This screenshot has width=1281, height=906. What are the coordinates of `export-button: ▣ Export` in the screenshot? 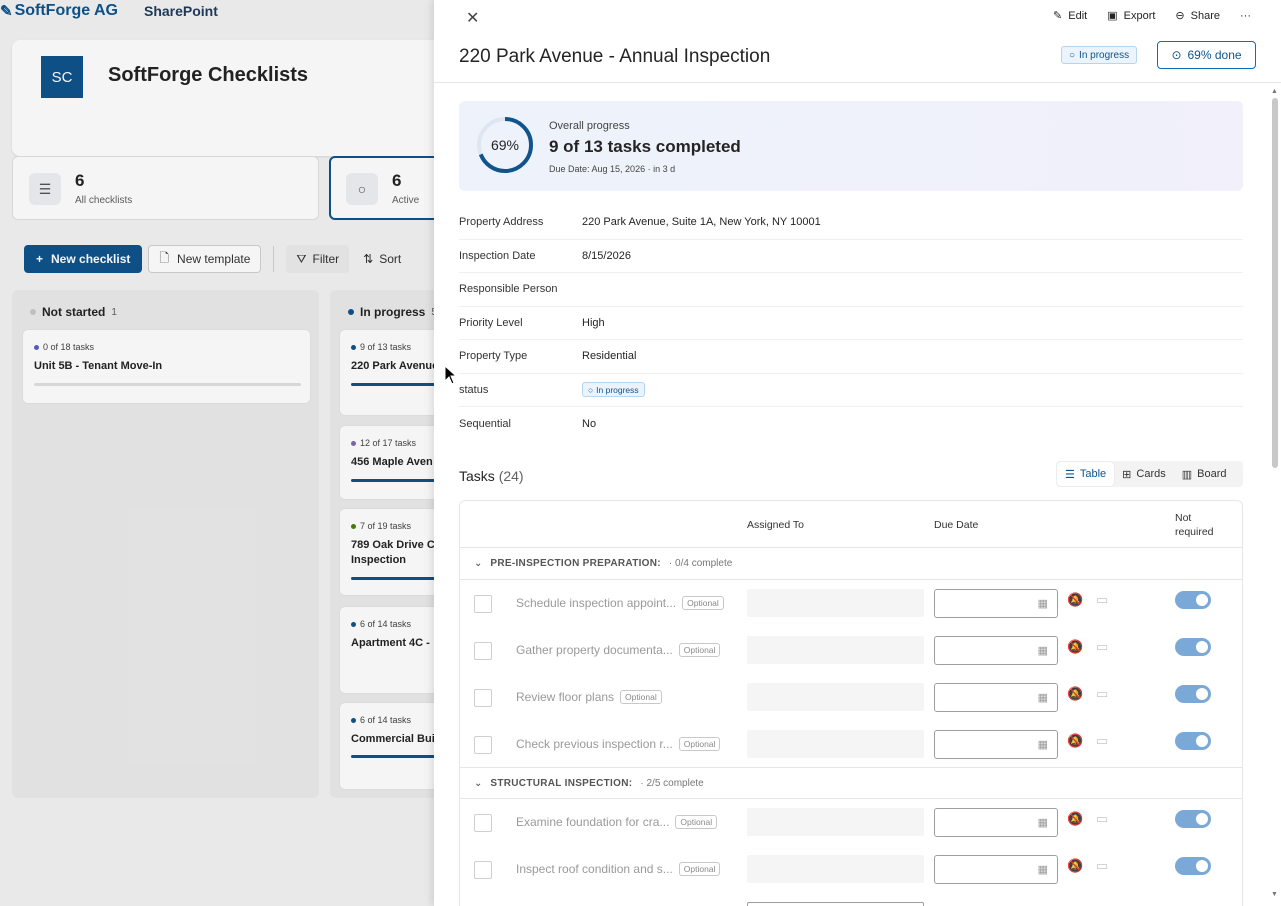 It's located at (1131, 16).